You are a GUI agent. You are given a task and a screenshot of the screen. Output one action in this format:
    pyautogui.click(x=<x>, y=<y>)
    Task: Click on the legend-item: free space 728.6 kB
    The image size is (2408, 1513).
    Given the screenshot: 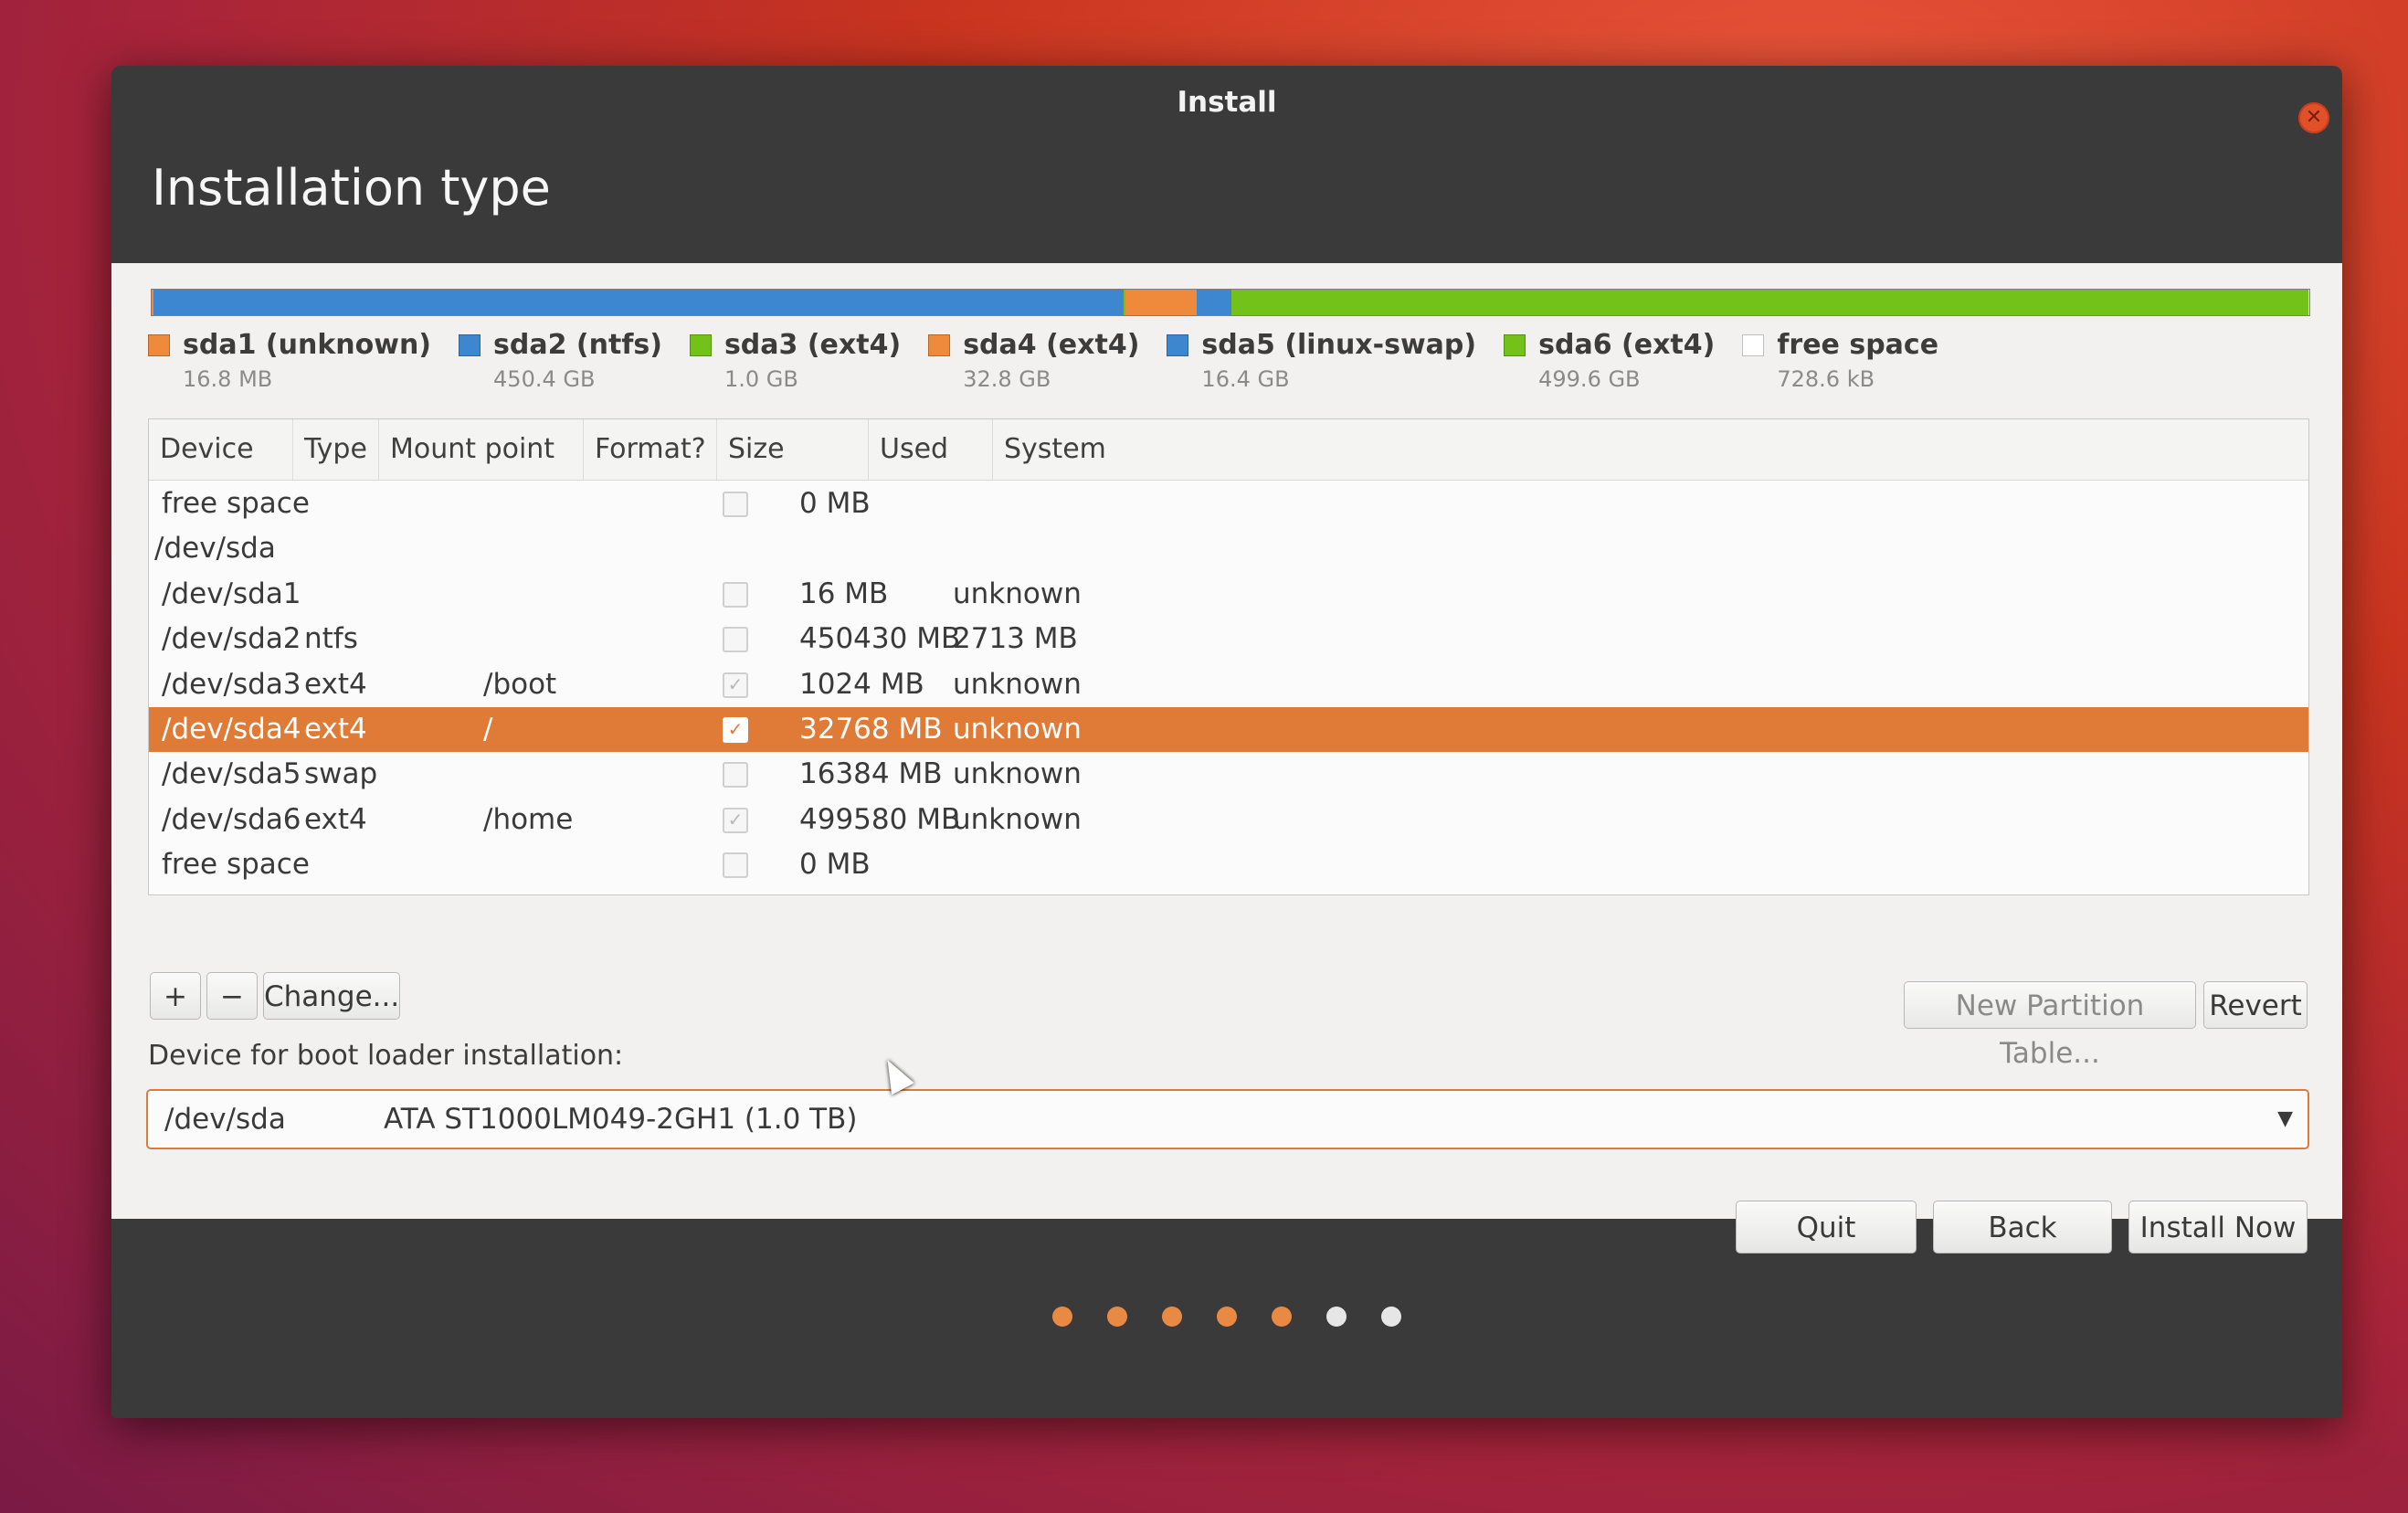 What is the action you would take?
    pyautogui.click(x=1840, y=365)
    